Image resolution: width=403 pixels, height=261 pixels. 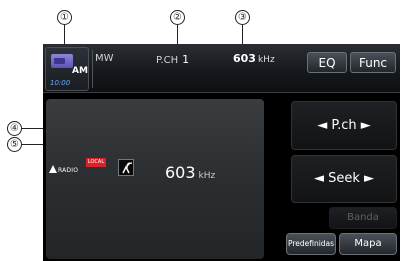 I want to click on station-row: RADIO LOCAL 603 kHz, so click(x=155, y=172).